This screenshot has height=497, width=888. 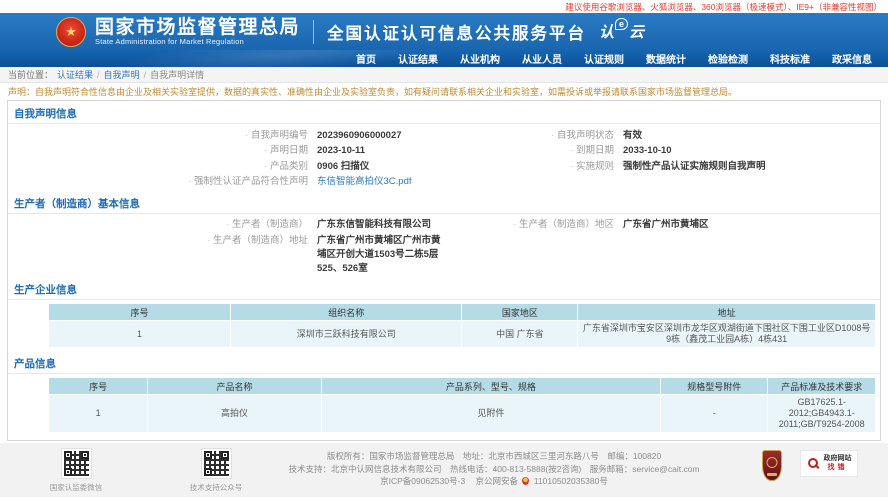 I want to click on factory-table-header-row: 序号 组织名称 国家地区 地址, so click(x=462, y=312).